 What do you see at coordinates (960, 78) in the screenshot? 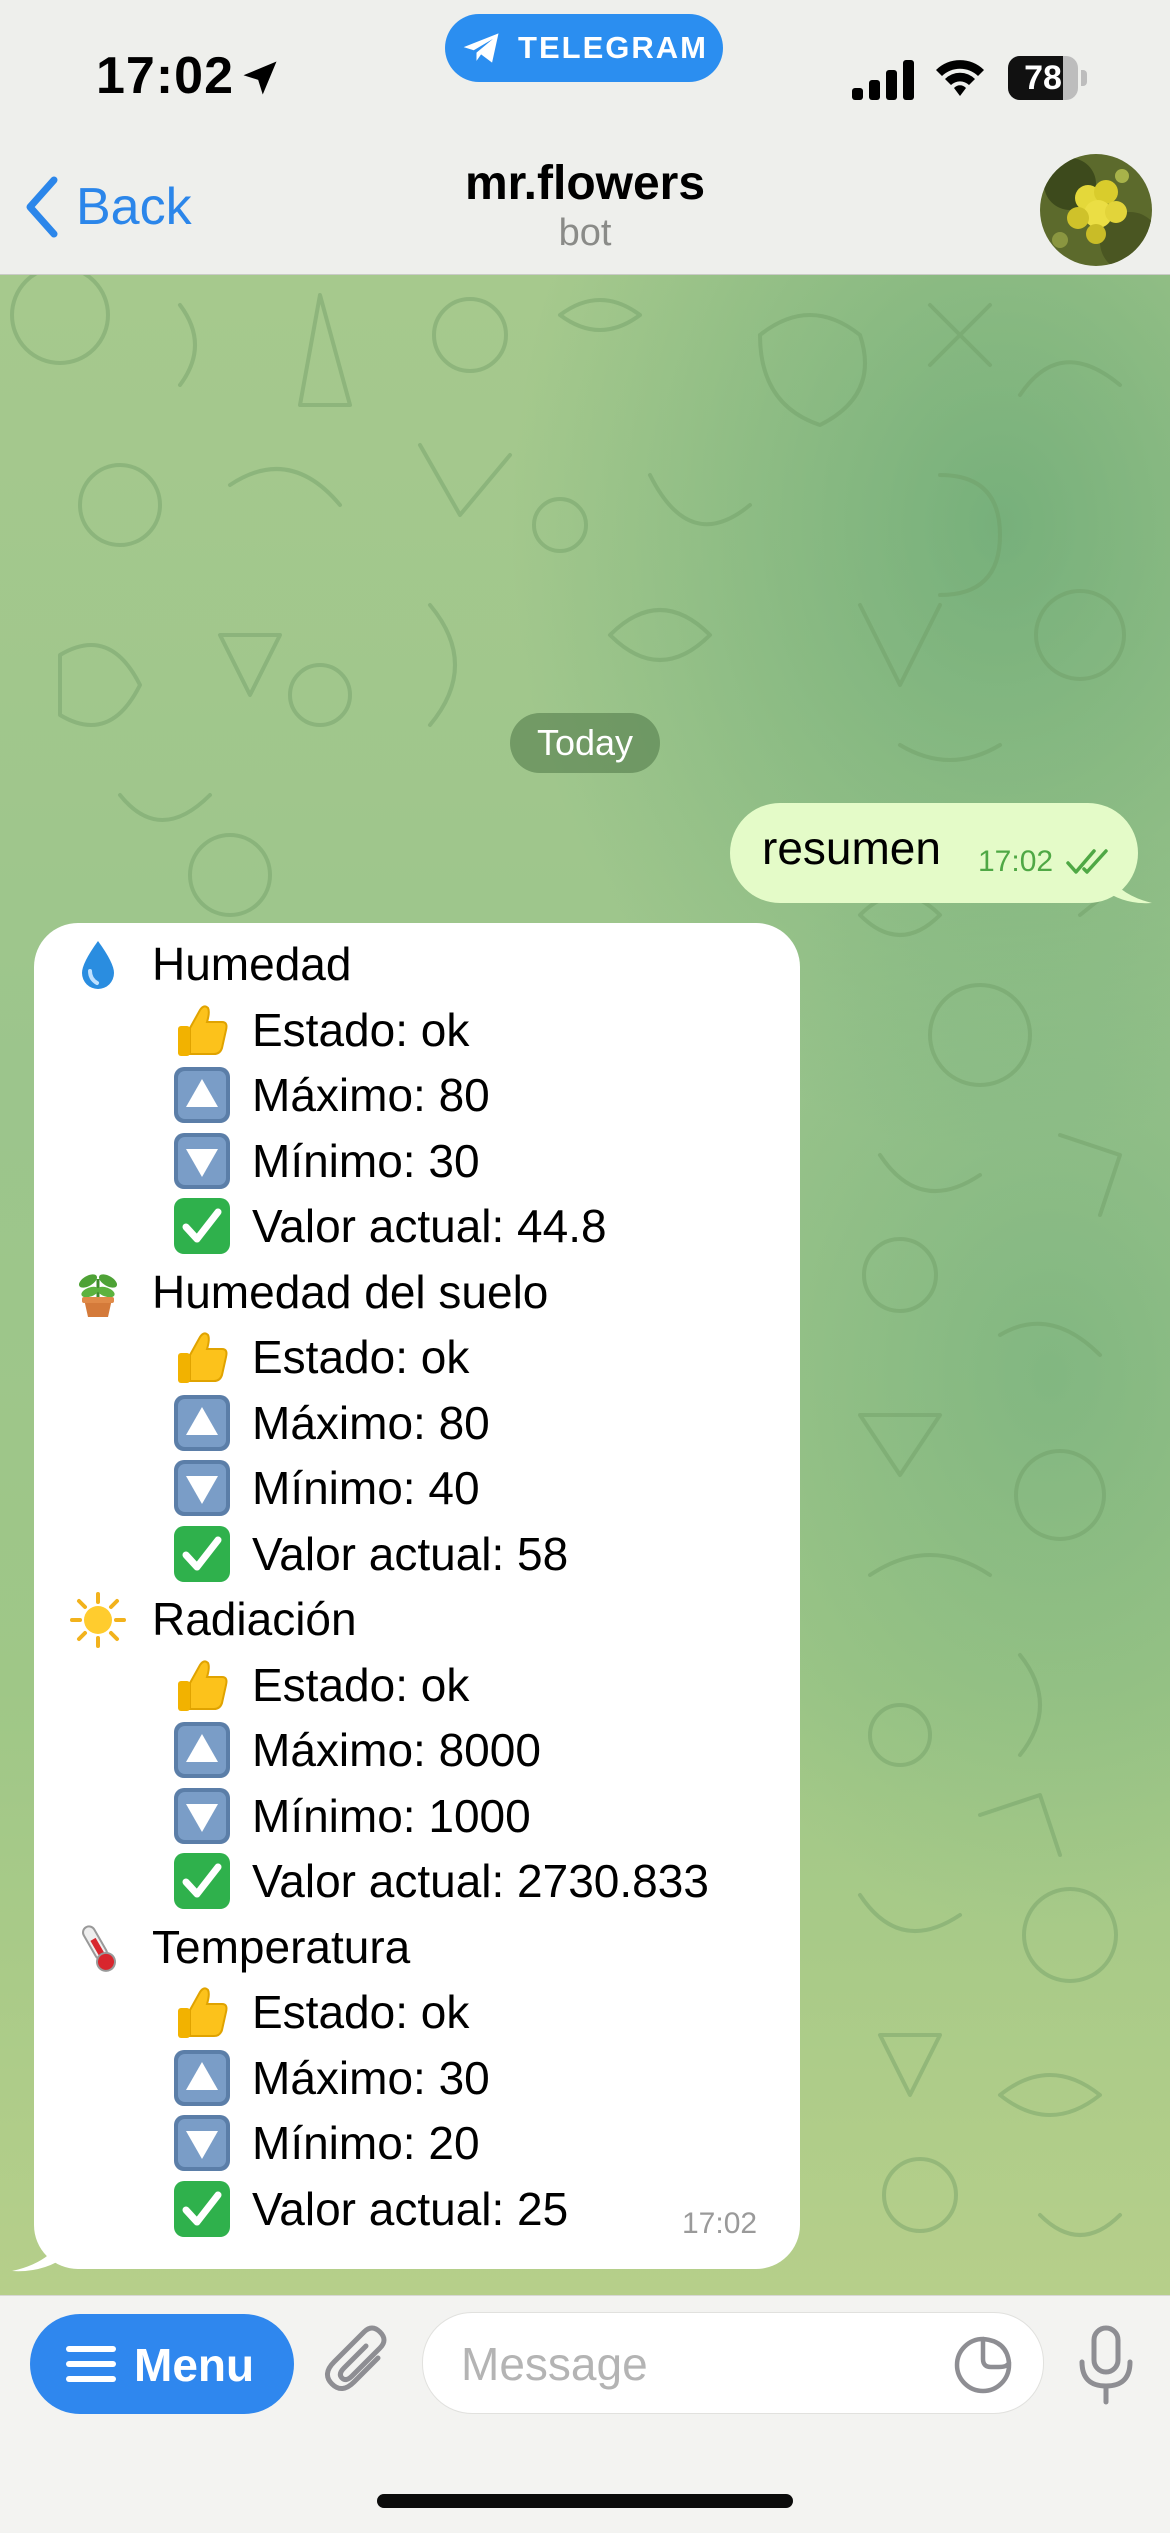
I see `wifi-icon` at bounding box center [960, 78].